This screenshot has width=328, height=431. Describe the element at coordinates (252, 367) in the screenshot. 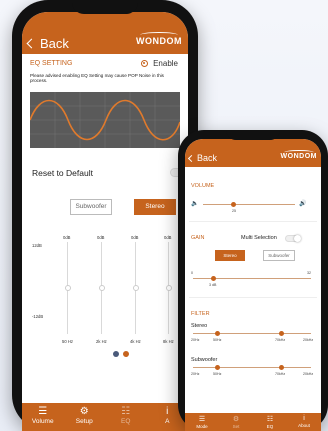

I see `subwoofer-filter-slider` at that location.